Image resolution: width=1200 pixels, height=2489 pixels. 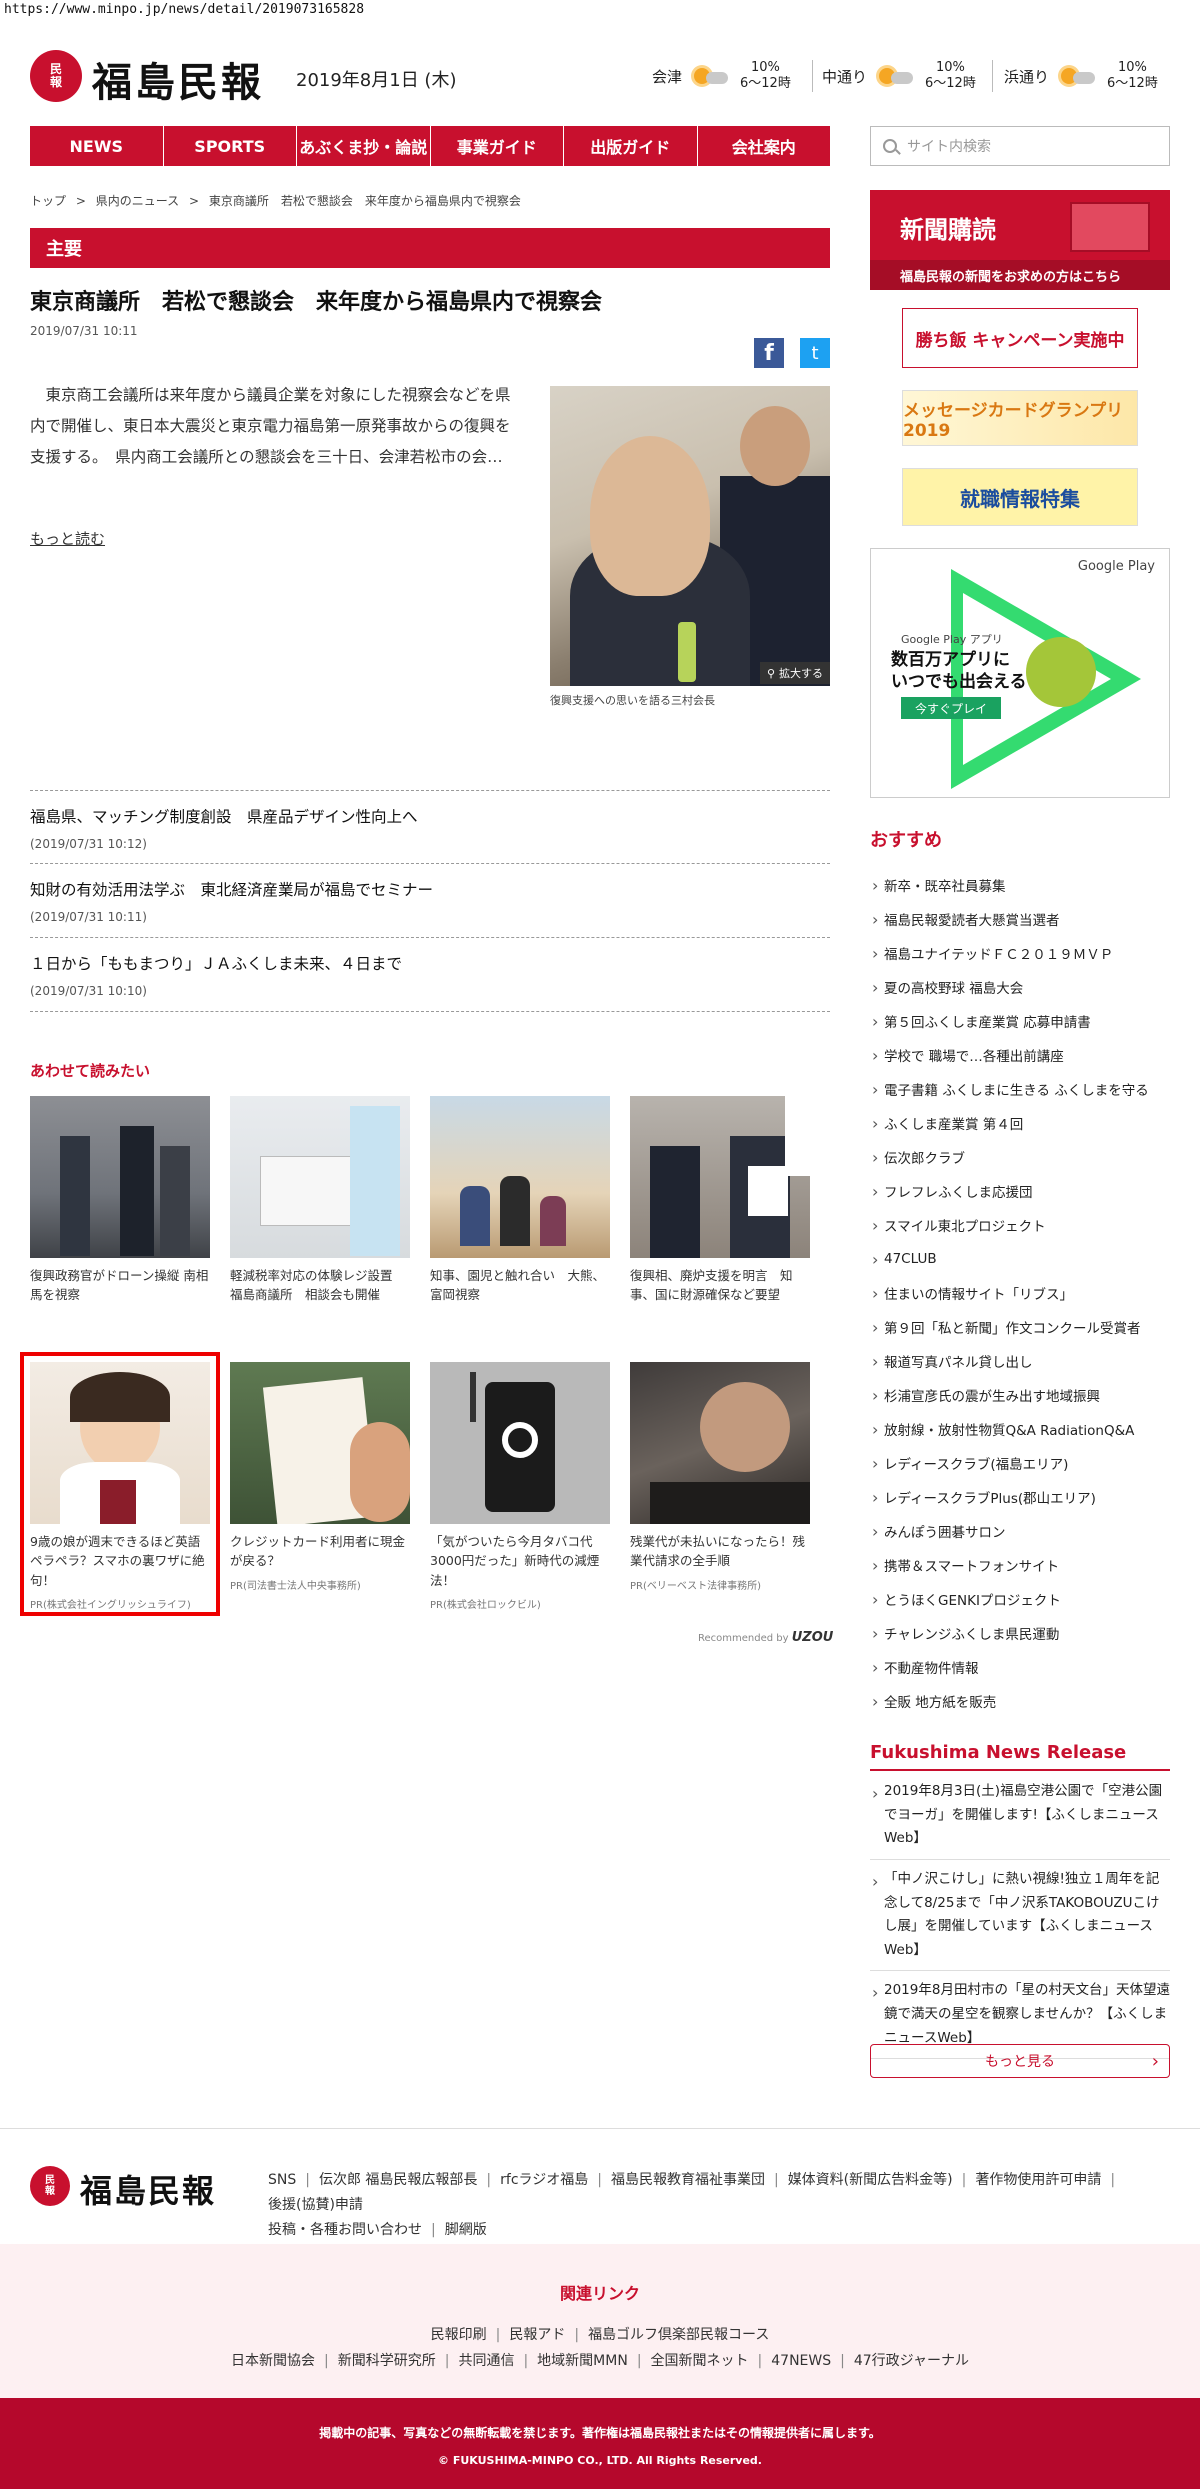 What do you see at coordinates (537, 2335) in the screenshot?
I see `related-link: 民報アド` at bounding box center [537, 2335].